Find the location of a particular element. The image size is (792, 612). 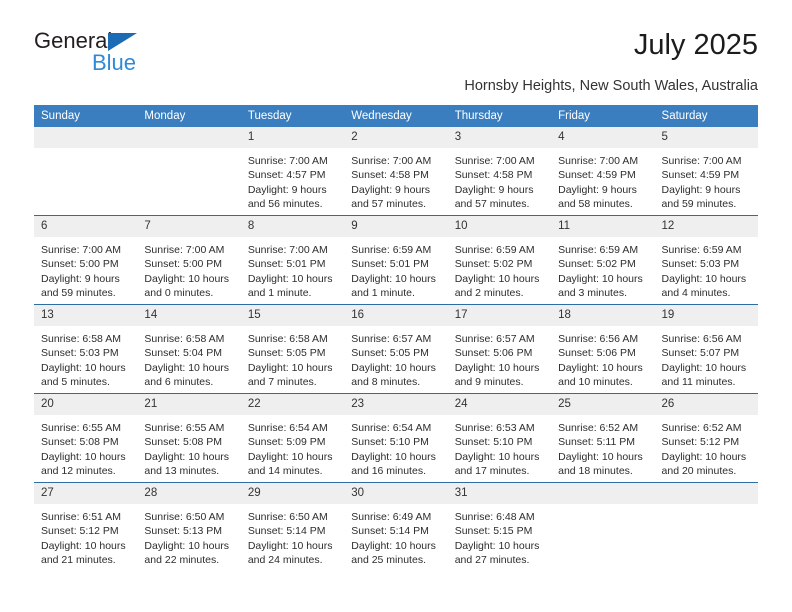

day-number: 13 is located at coordinates (86, 315).